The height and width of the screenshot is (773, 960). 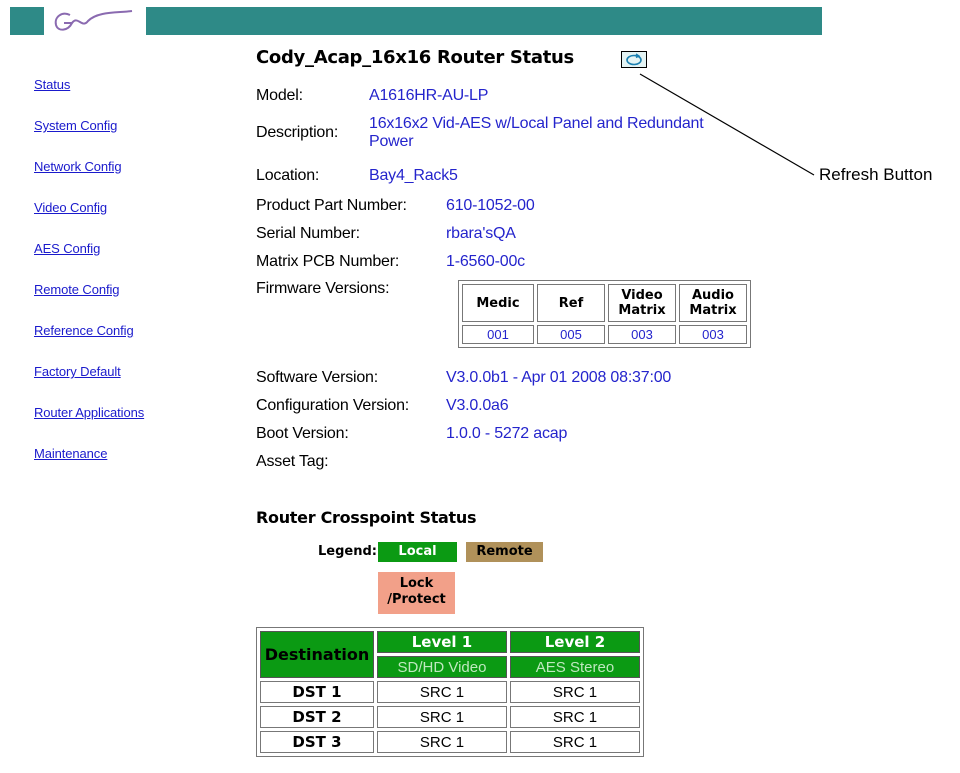 What do you see at coordinates (713, 310) in the screenshot?
I see `firmware-header-audio-line2: Matrix` at bounding box center [713, 310].